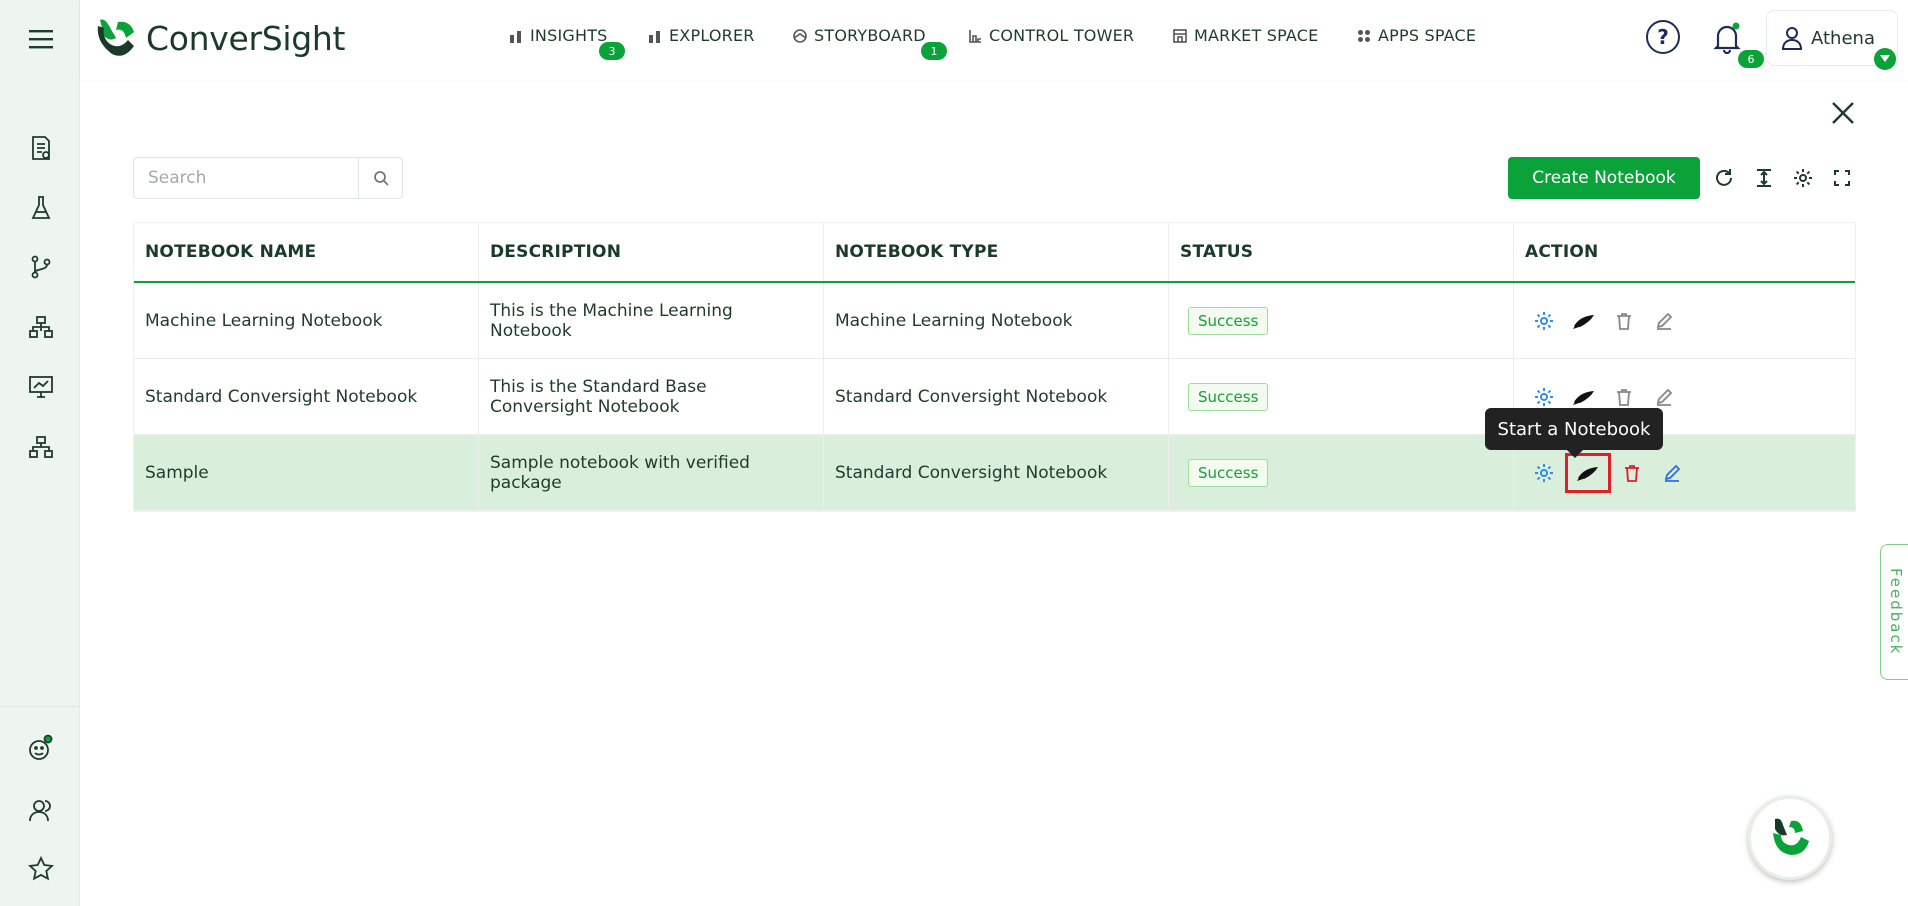 The height and width of the screenshot is (906, 1908). Describe the element at coordinates (1341, 252) in the screenshot. I see `column-header-status: STATUS` at that location.